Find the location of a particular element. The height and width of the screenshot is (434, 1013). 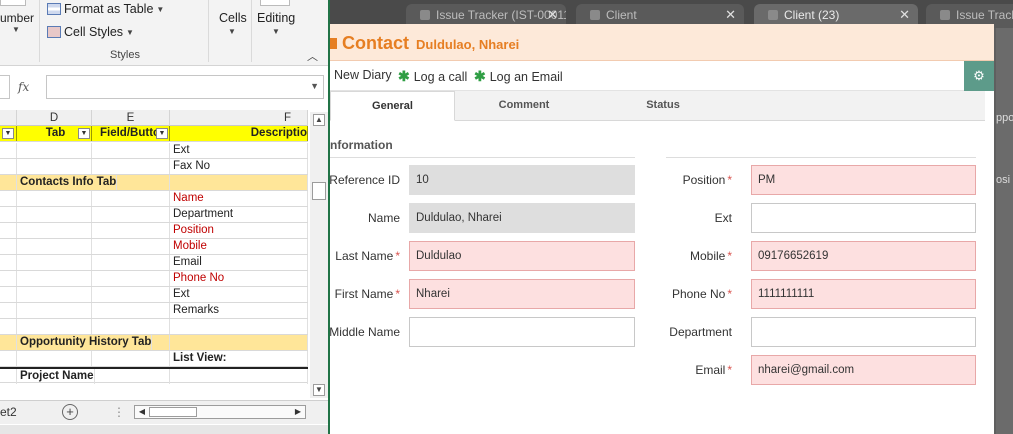

column-header-F: F is located at coordinates (239, 118).